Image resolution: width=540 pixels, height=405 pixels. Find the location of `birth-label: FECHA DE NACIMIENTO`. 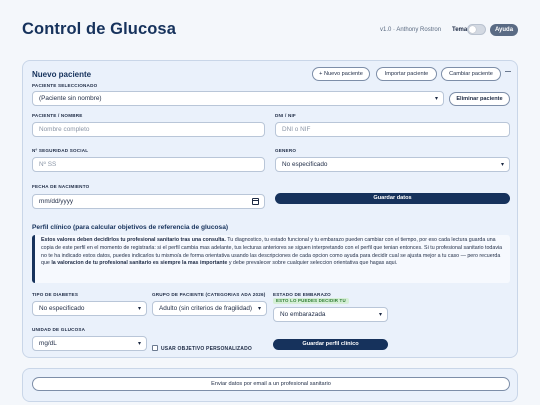

birth-label: FECHA DE NACIMIENTO is located at coordinates (61, 186).